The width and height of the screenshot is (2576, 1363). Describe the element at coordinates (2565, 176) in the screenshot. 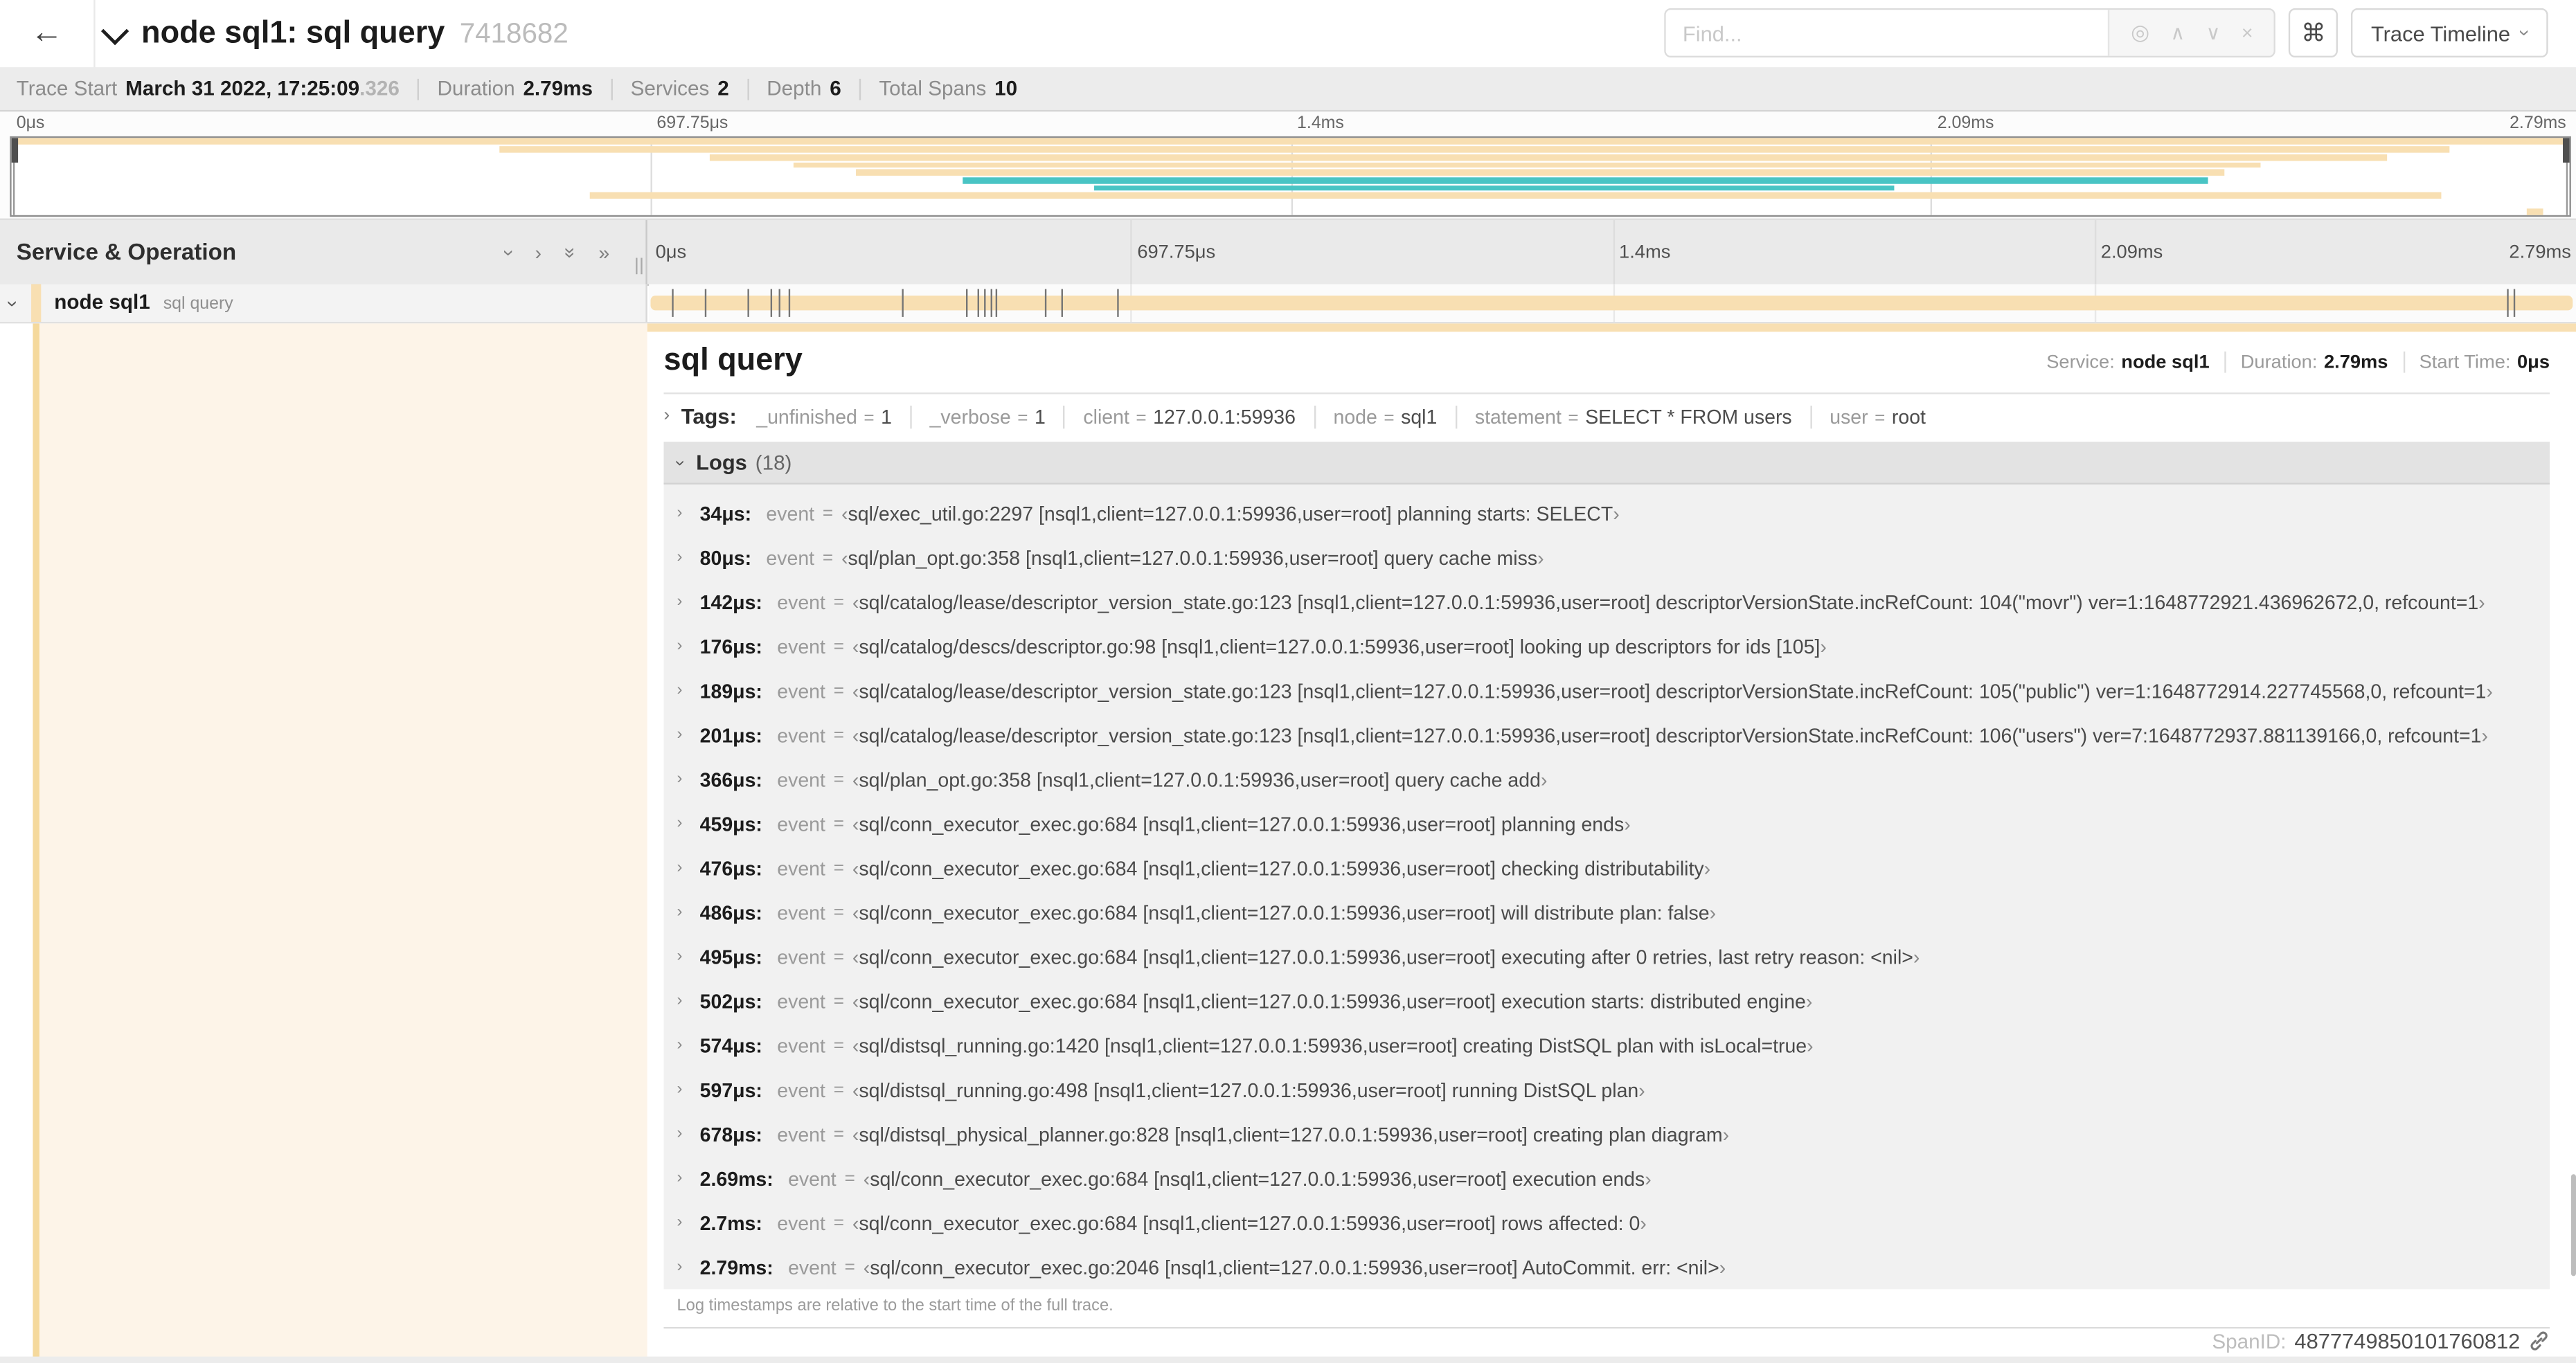

I see `right-scrubber` at that location.